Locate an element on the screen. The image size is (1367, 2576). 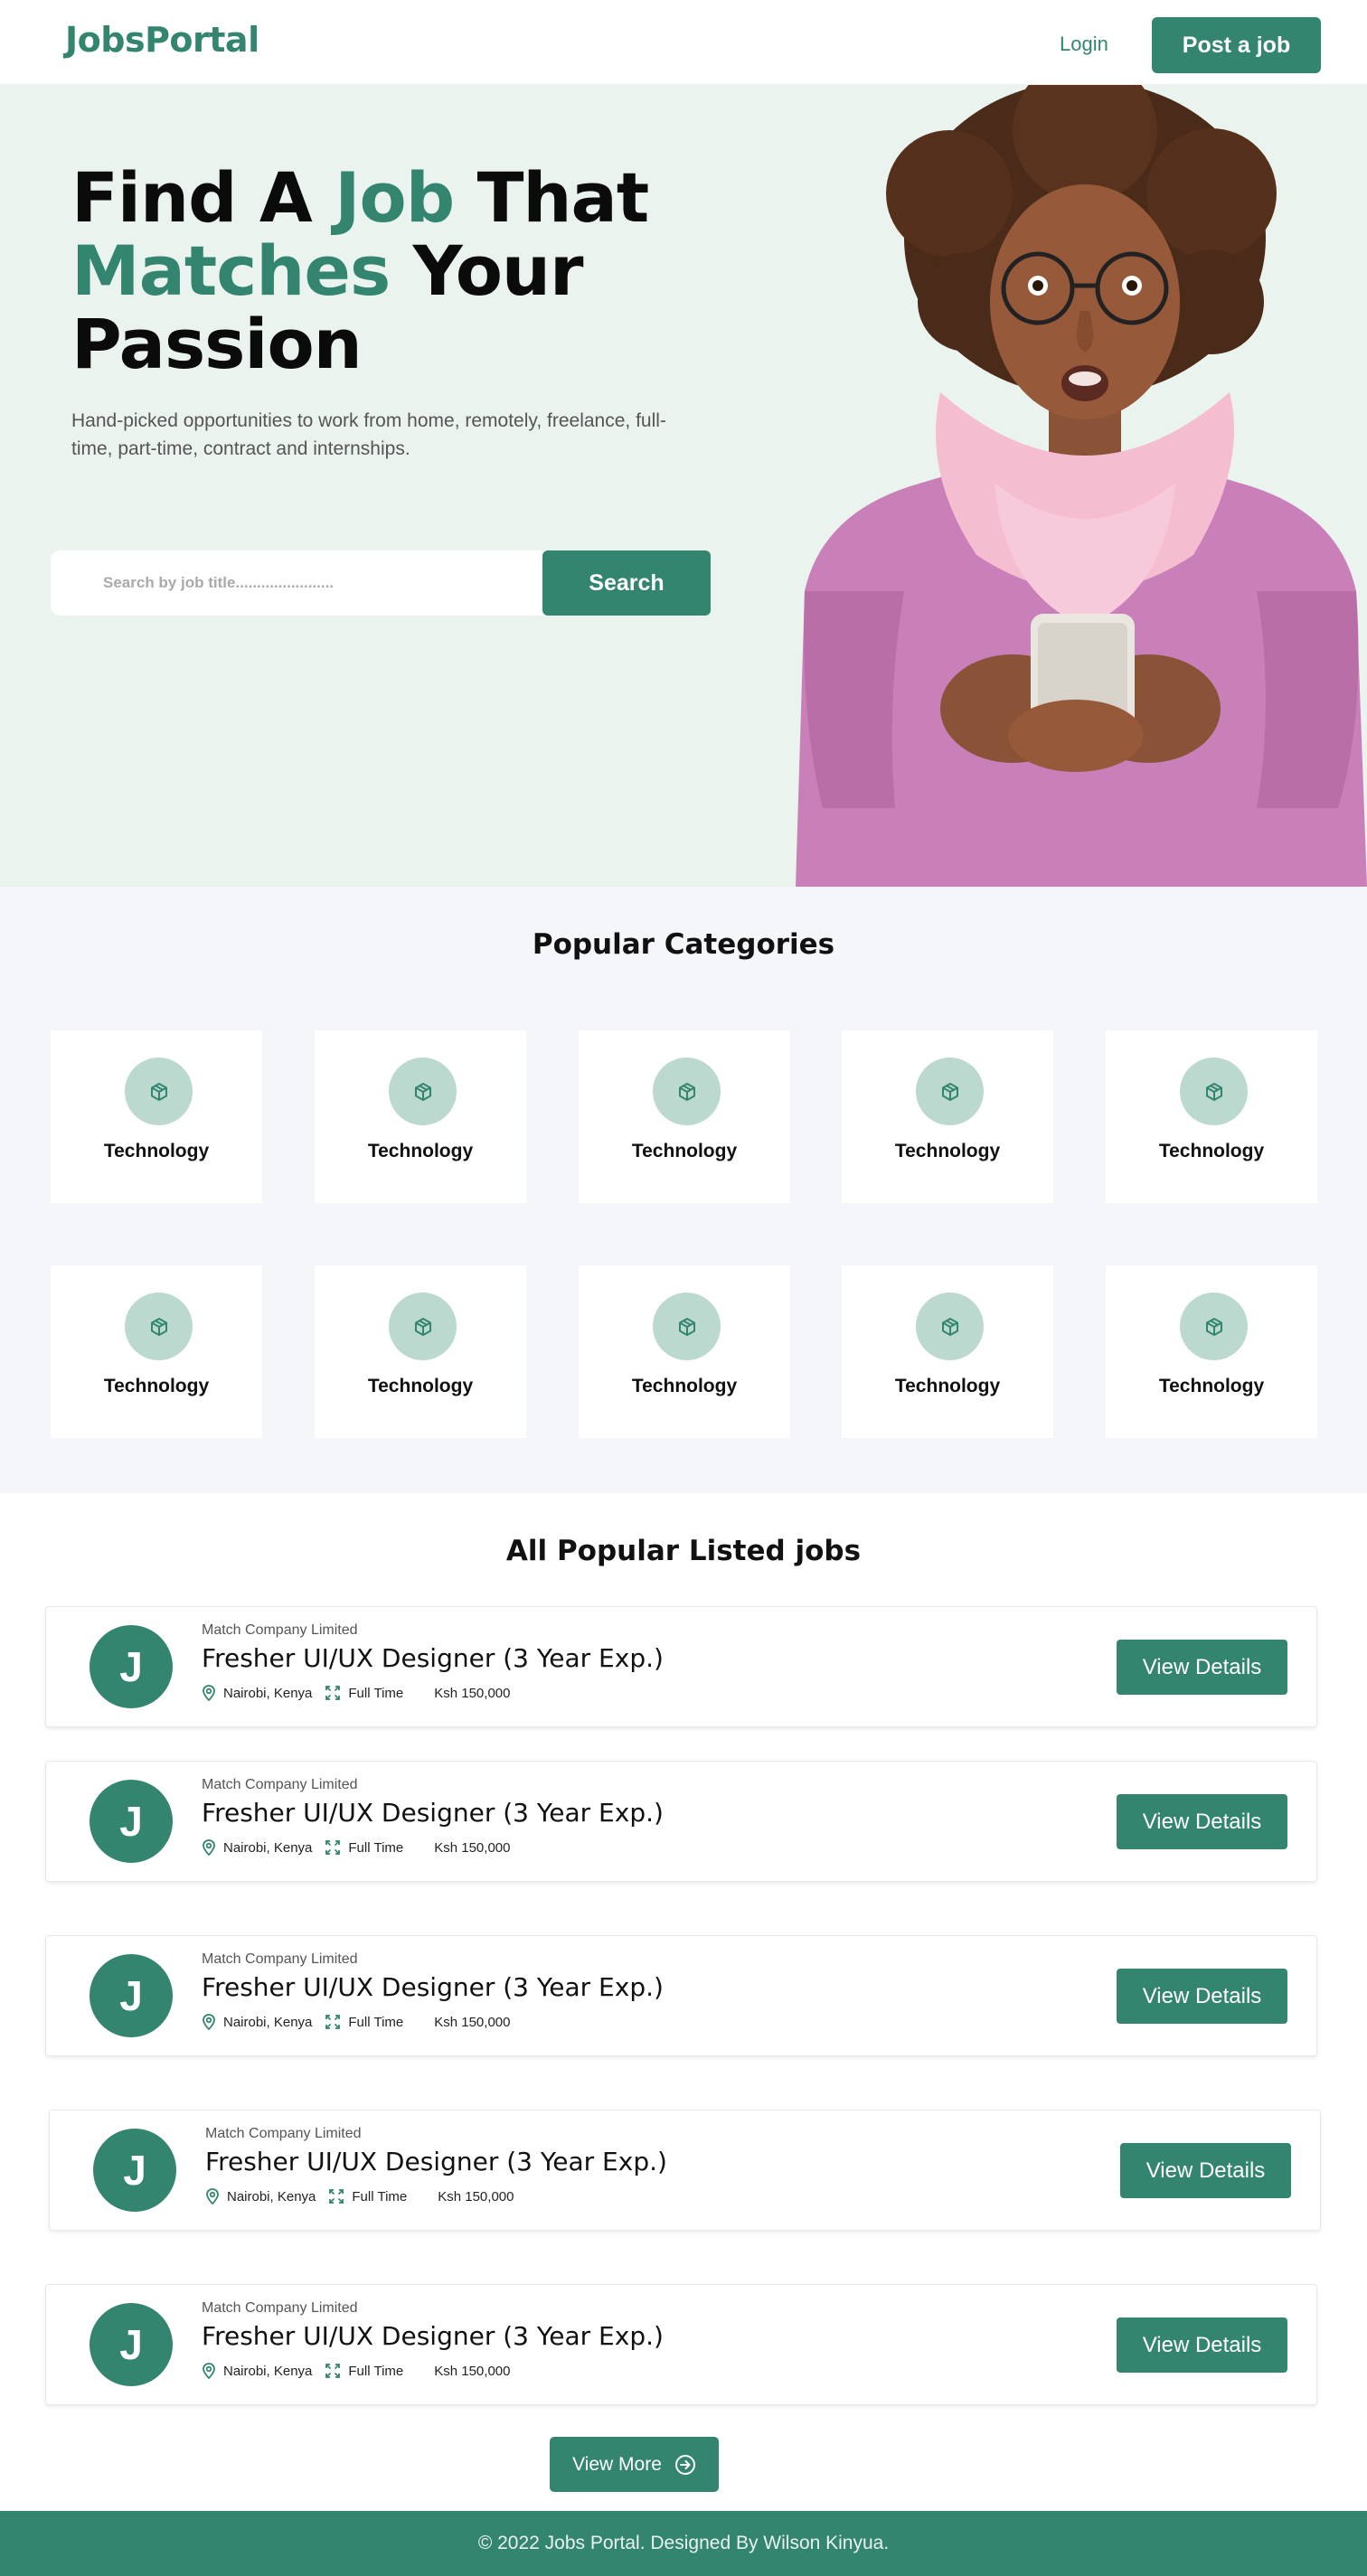
view-more-label: View More is located at coordinates (617, 2464).